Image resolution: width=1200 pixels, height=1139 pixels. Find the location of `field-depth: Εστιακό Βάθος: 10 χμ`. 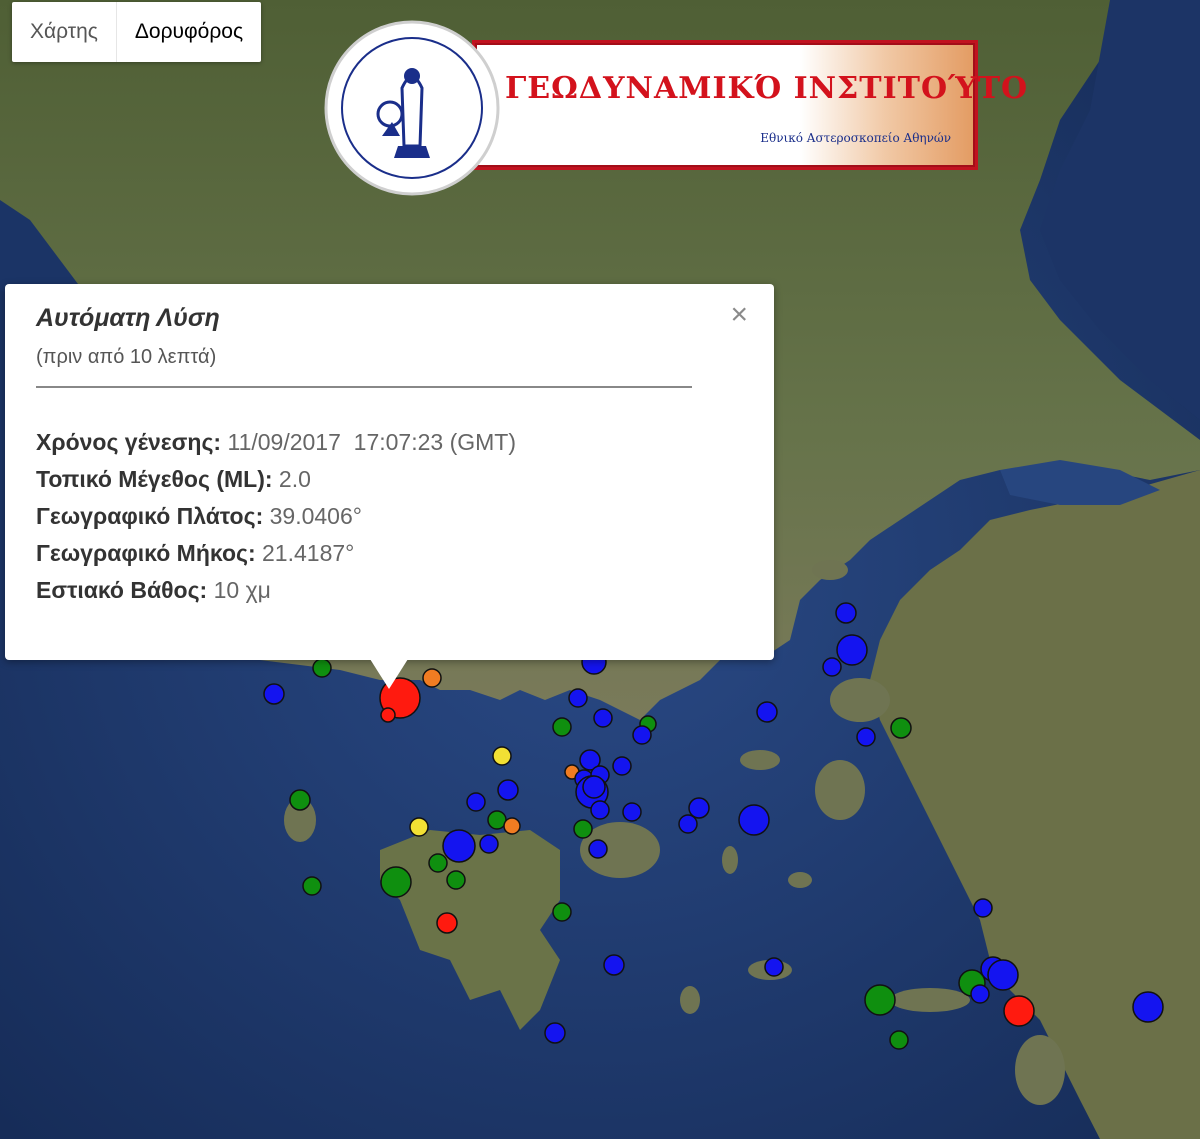

field-depth: Εστιακό Βάθος: 10 χμ is located at coordinates (153, 590).